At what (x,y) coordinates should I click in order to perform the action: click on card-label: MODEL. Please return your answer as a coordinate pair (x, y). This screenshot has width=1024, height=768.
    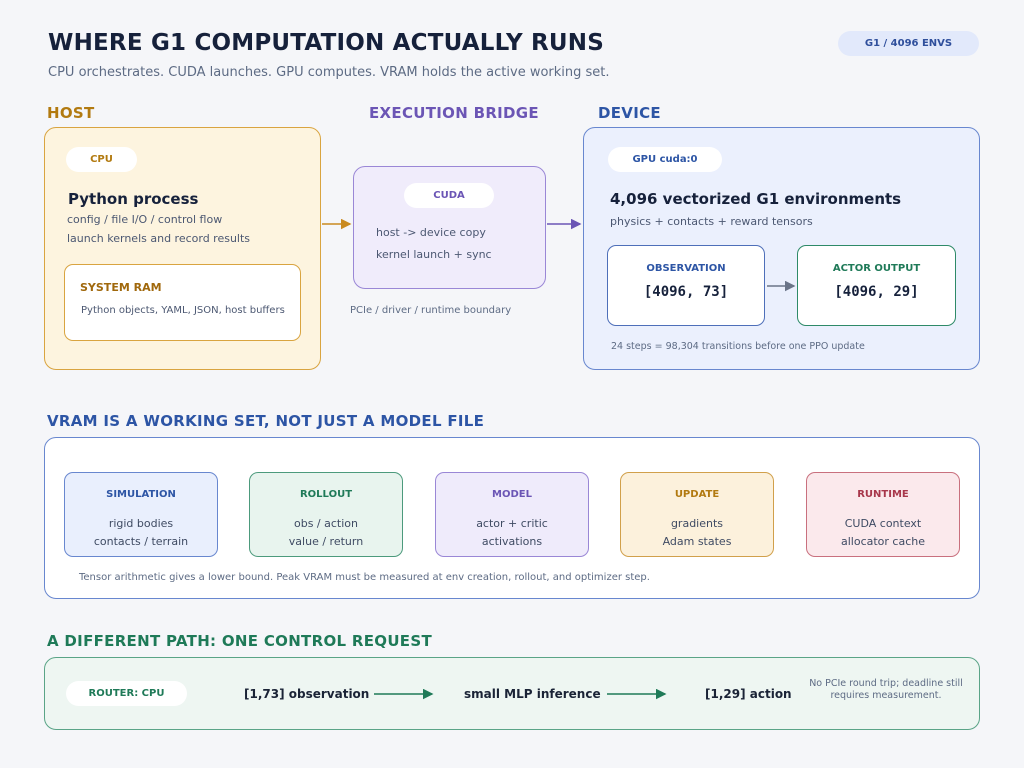
    Looking at the image, I should click on (512, 494).